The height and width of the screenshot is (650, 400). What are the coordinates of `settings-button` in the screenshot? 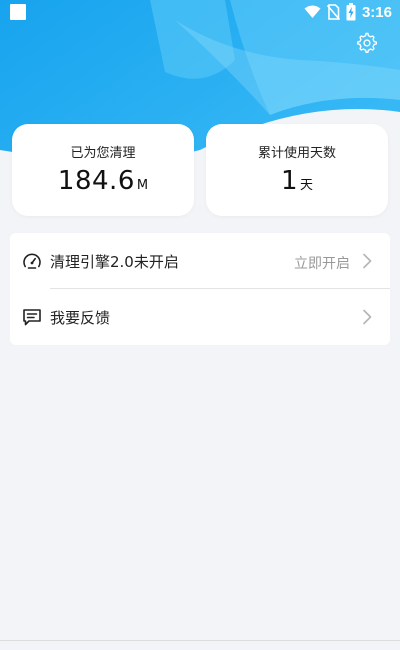 It's located at (367, 43).